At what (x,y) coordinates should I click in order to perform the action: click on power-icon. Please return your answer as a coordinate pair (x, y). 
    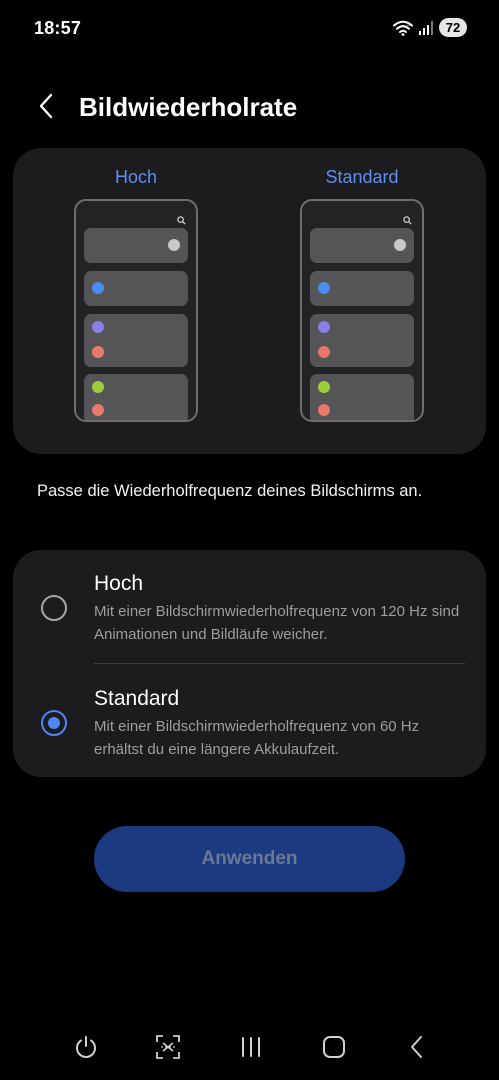
    Looking at the image, I should click on (86, 1049).